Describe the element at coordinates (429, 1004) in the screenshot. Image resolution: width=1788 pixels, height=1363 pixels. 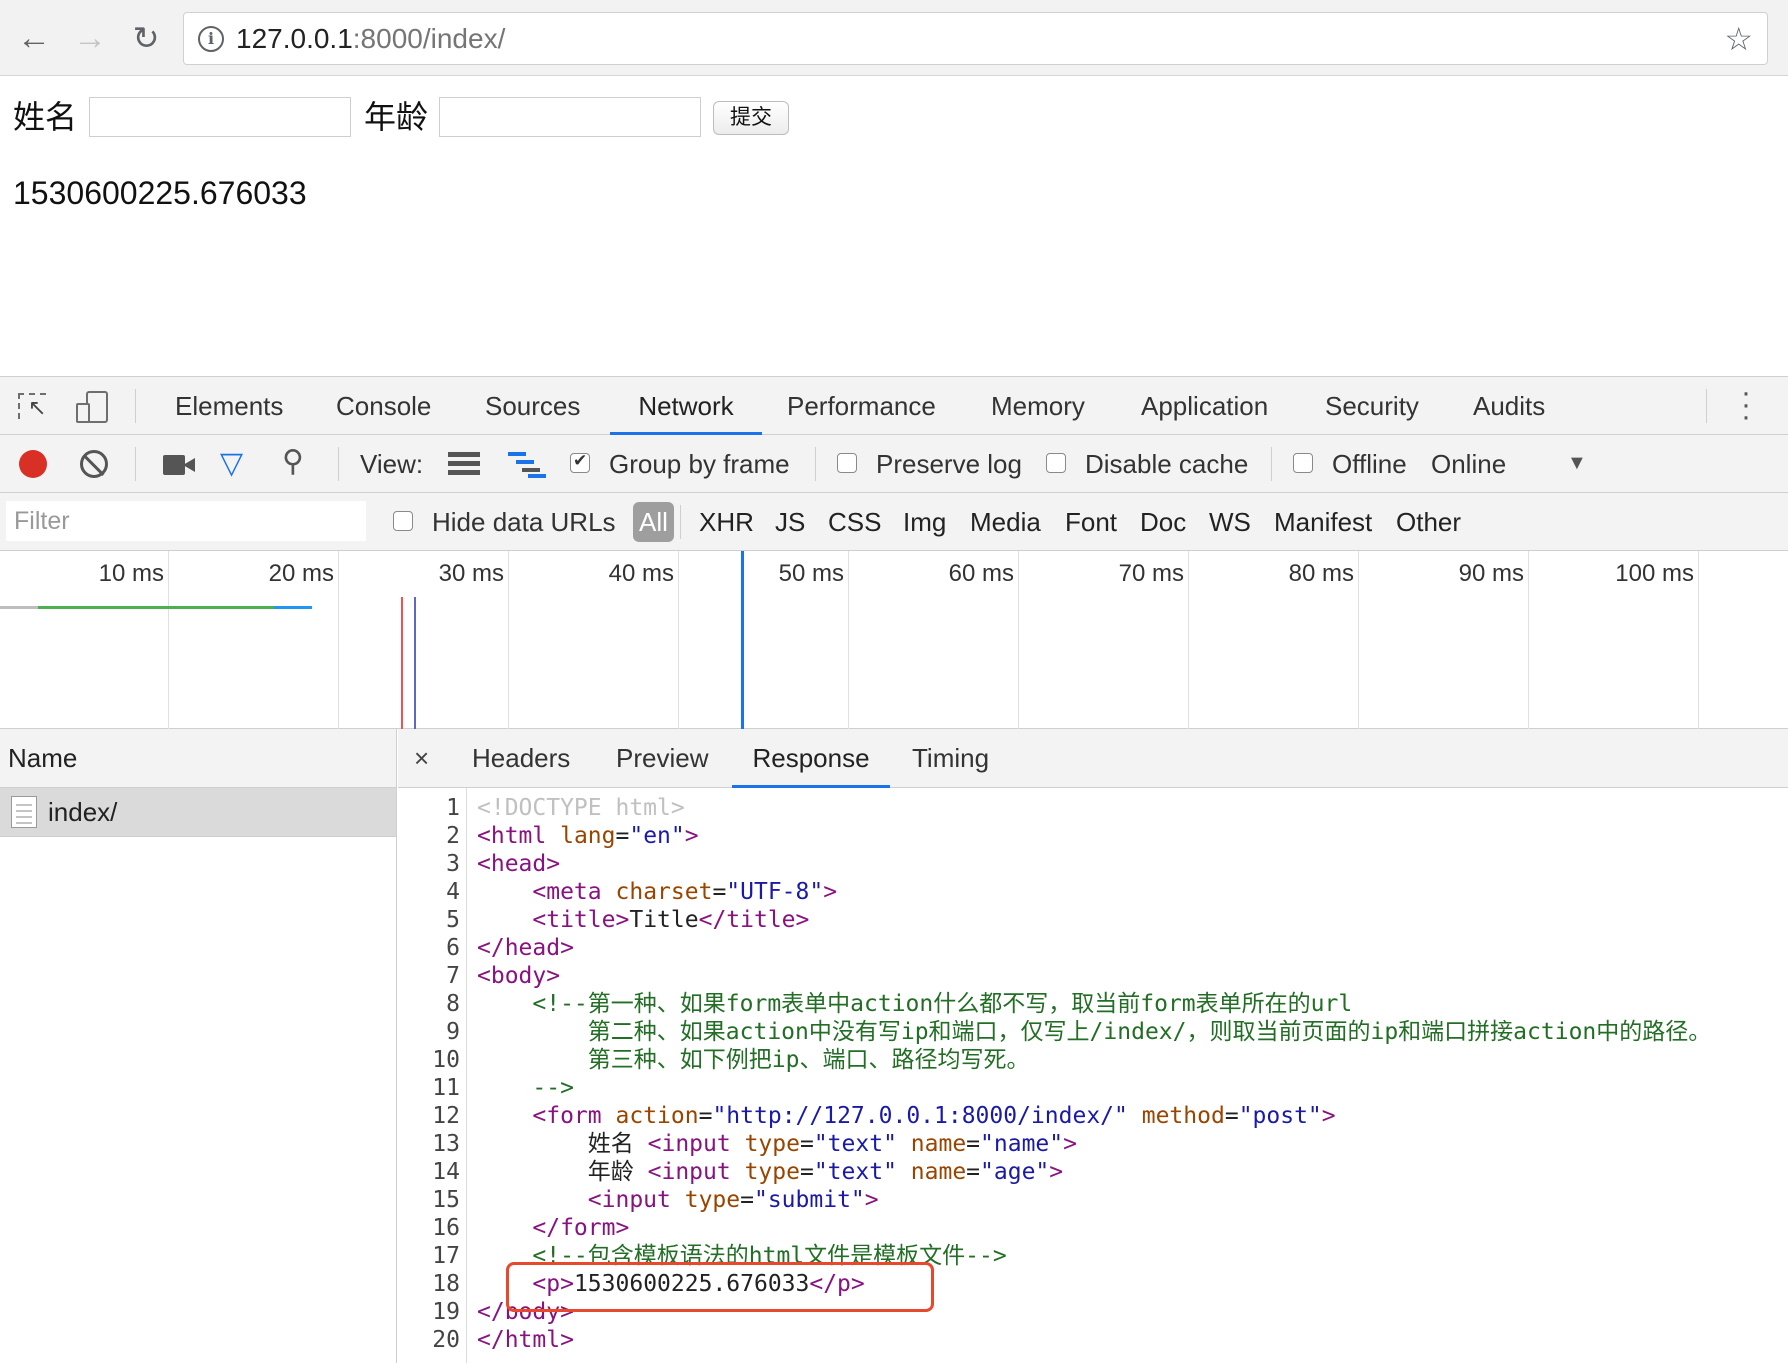
I see `line-number: 8` at that location.